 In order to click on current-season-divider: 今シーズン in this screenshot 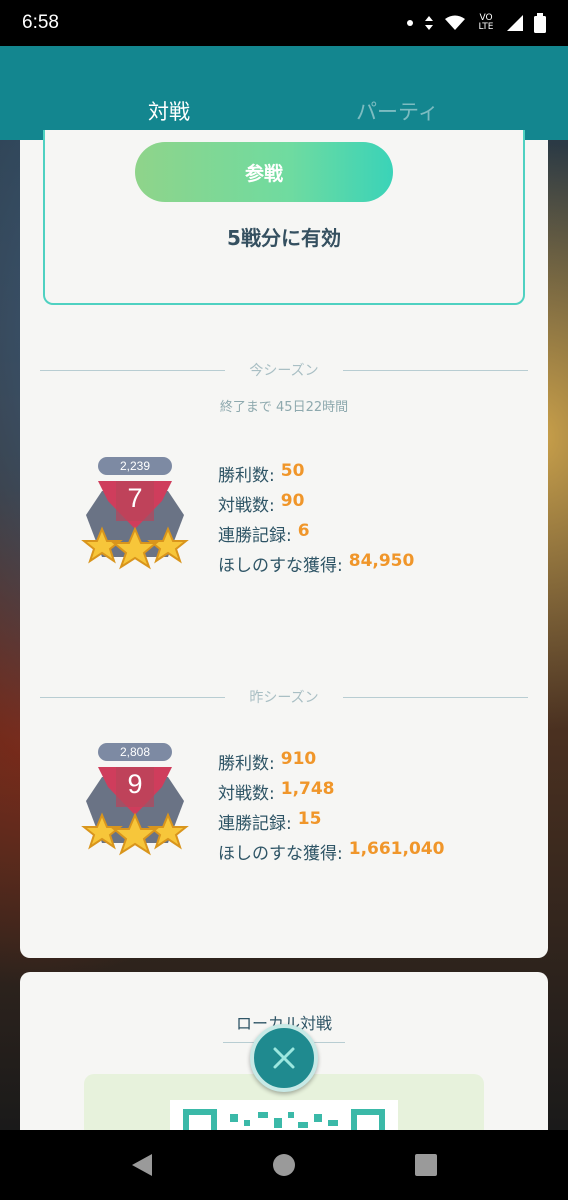, I will do `click(284, 370)`.